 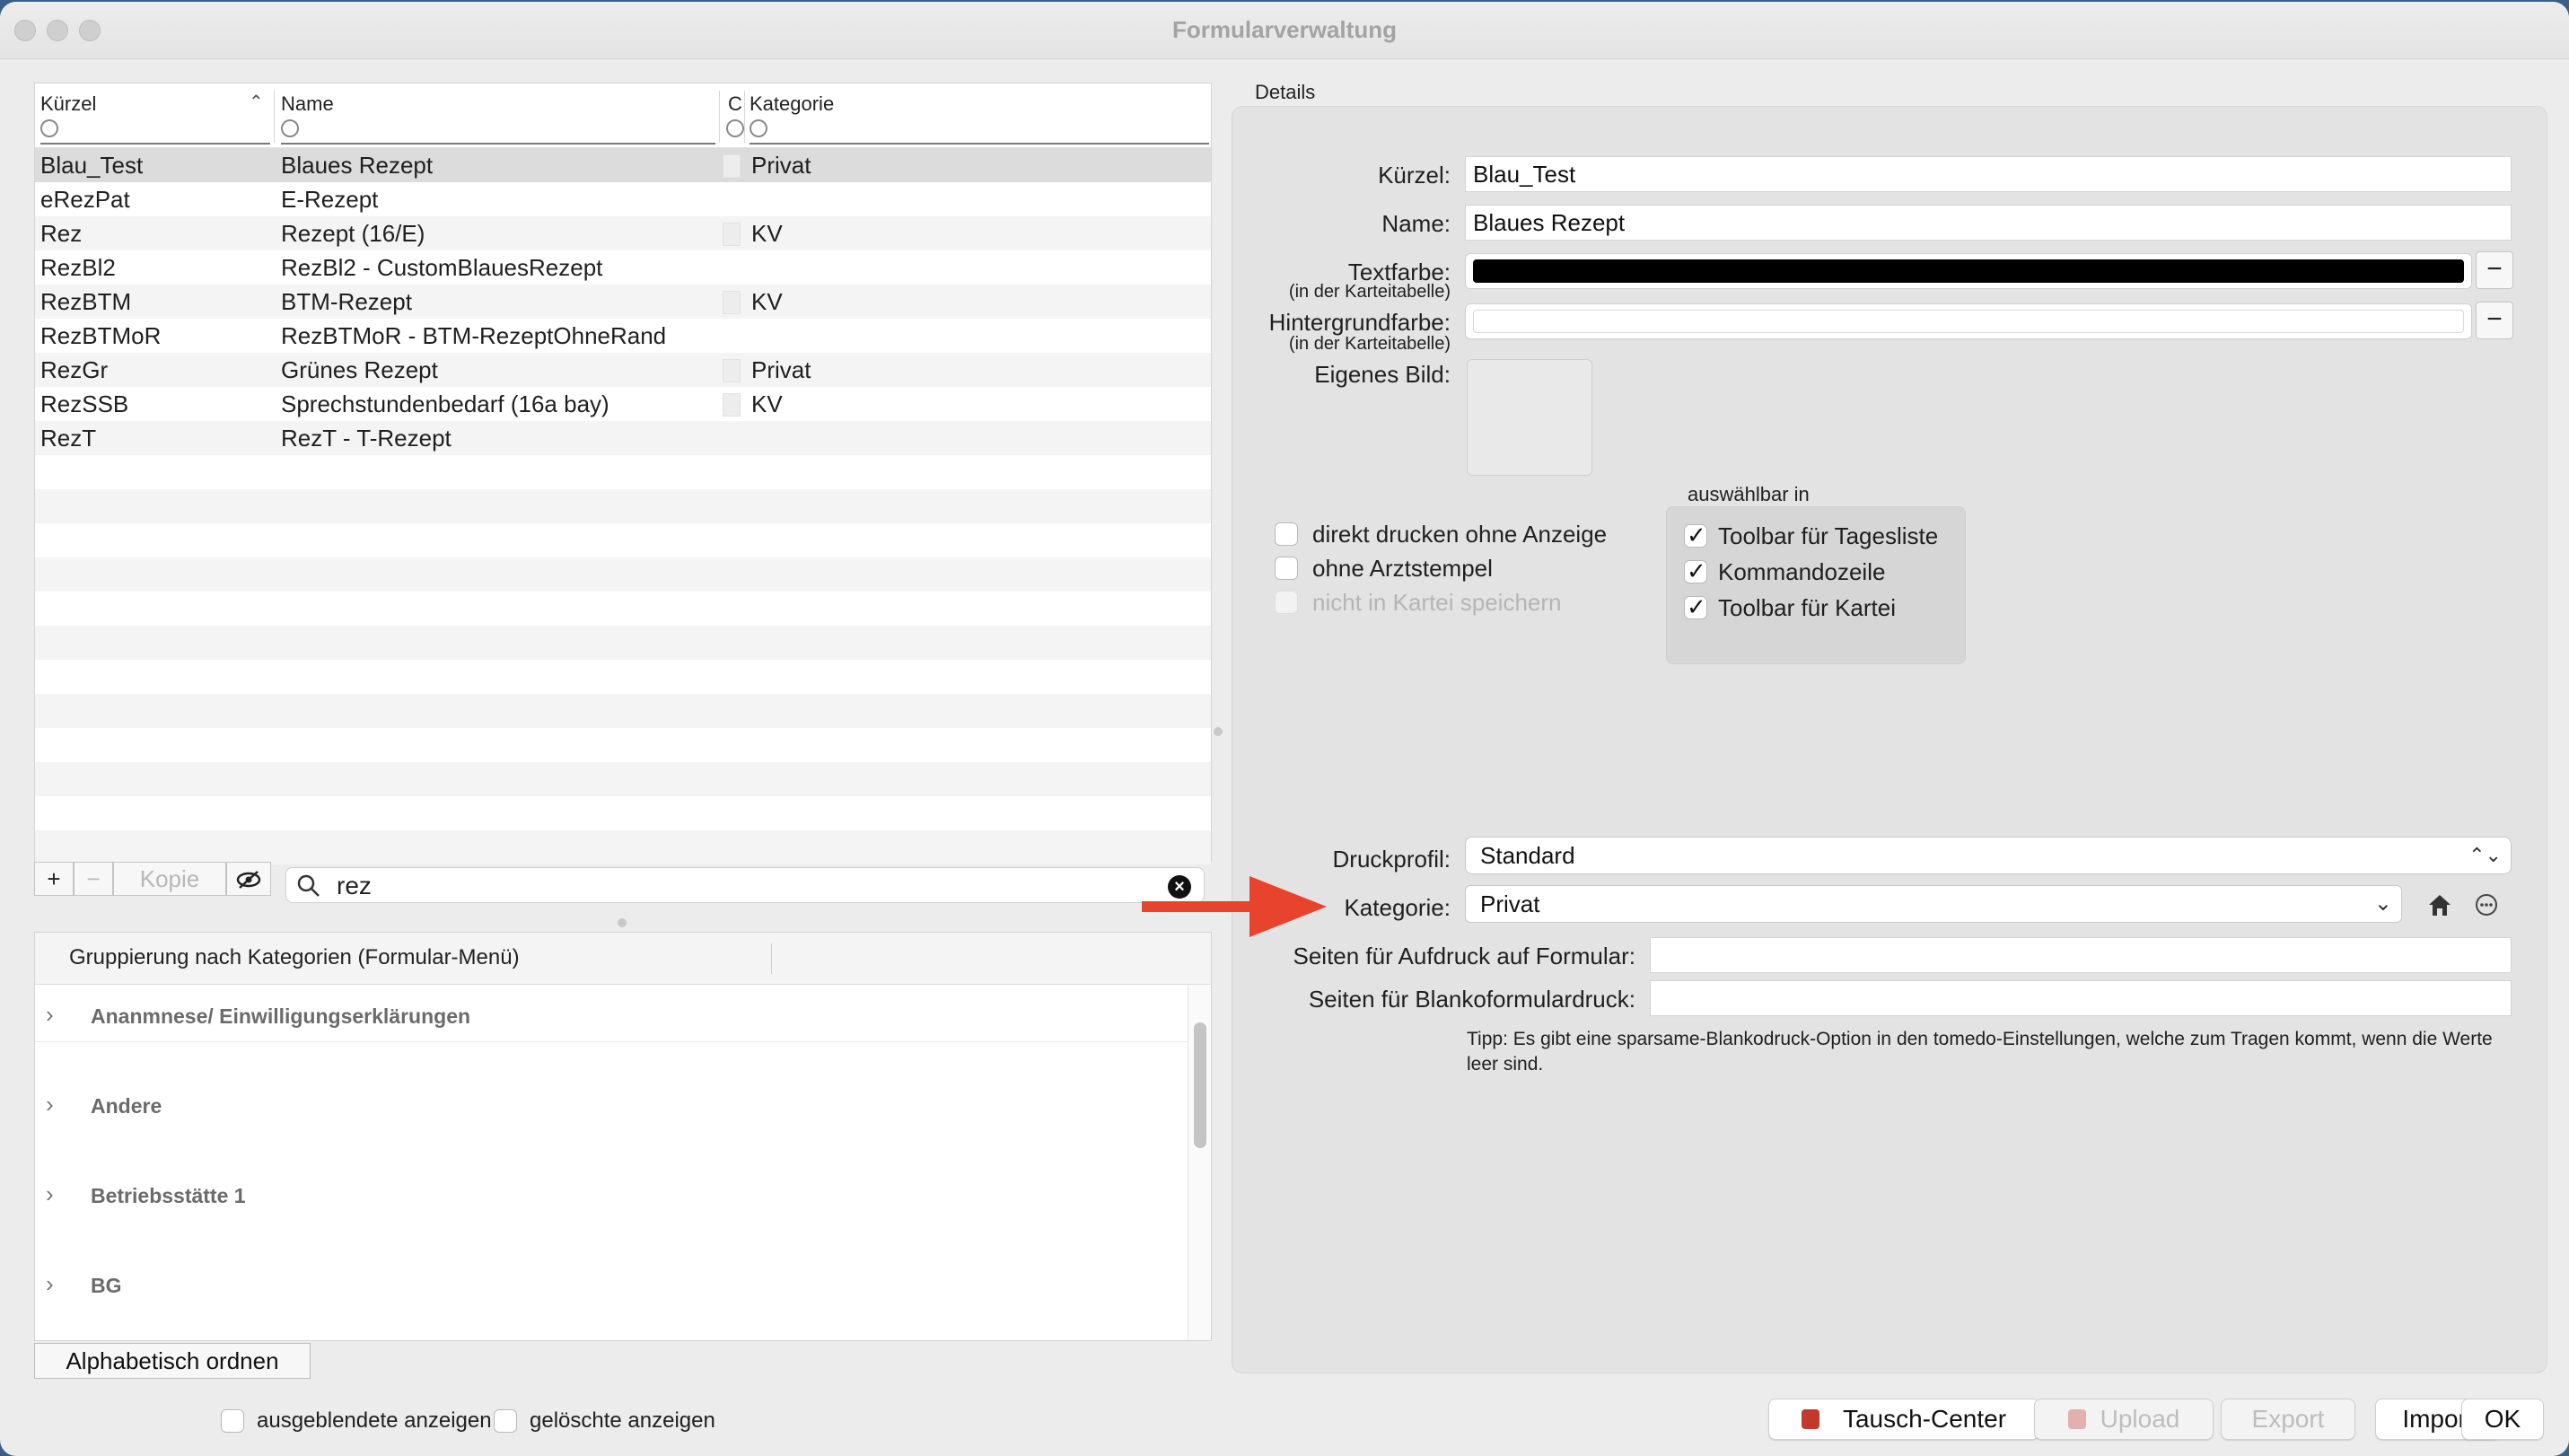 What do you see at coordinates (611, 1195) in the screenshot?
I see `group-item: › Betriebsstätte 1` at bounding box center [611, 1195].